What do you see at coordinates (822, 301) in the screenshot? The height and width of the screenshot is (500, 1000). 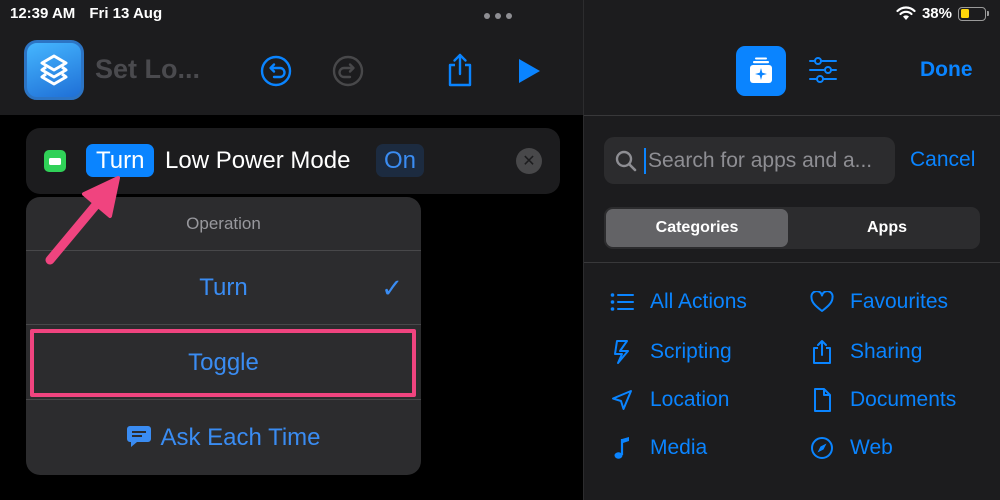 I see `heart-icon` at bounding box center [822, 301].